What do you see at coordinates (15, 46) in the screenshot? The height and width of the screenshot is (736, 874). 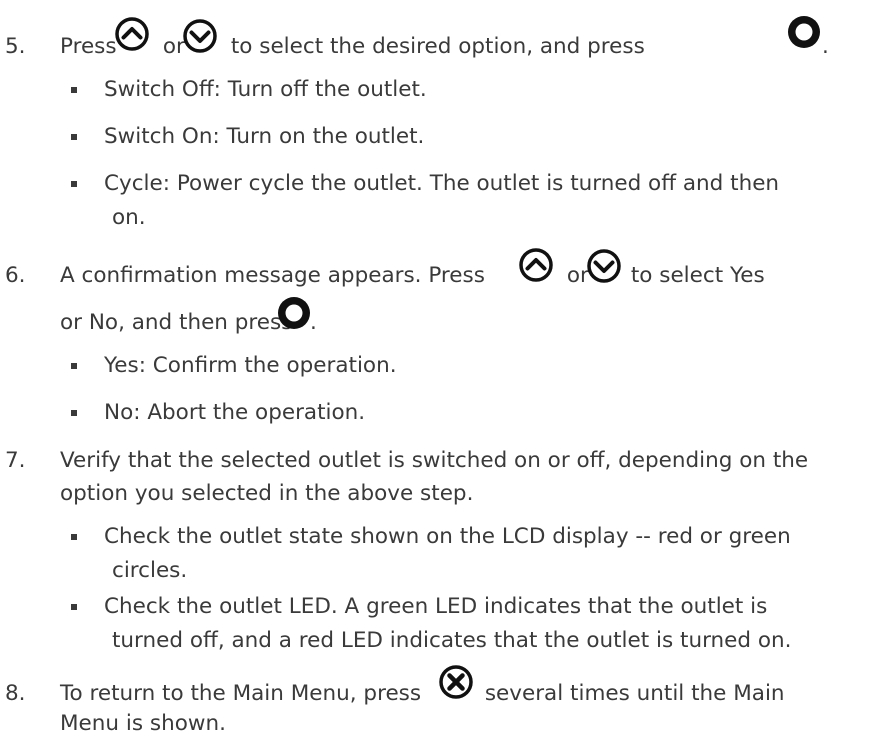 I see `step-number: 5.` at bounding box center [15, 46].